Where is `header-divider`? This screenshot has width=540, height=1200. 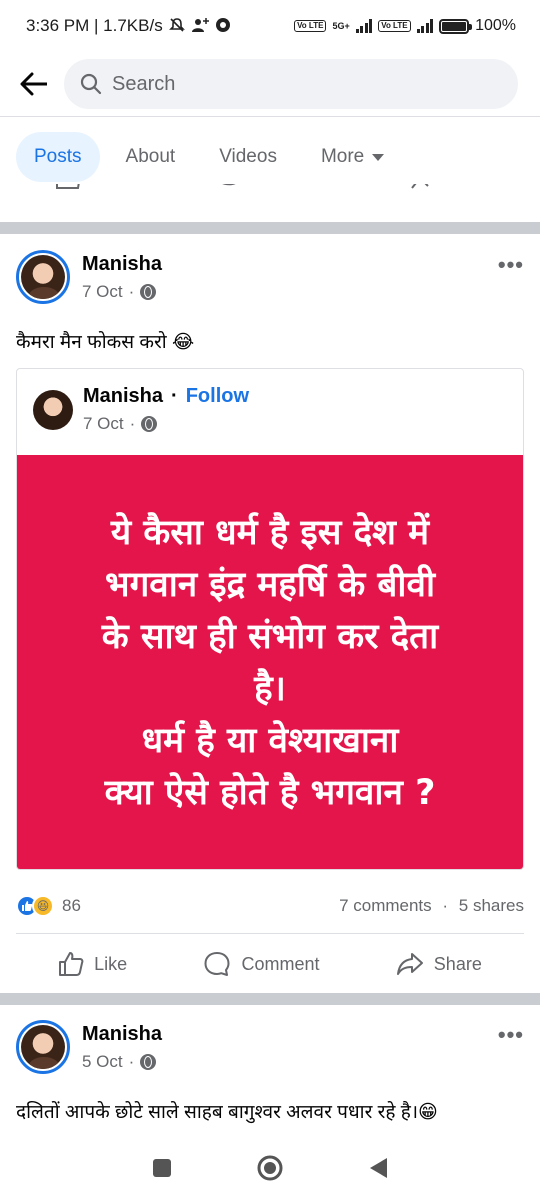
header-divider is located at coordinates (270, 116).